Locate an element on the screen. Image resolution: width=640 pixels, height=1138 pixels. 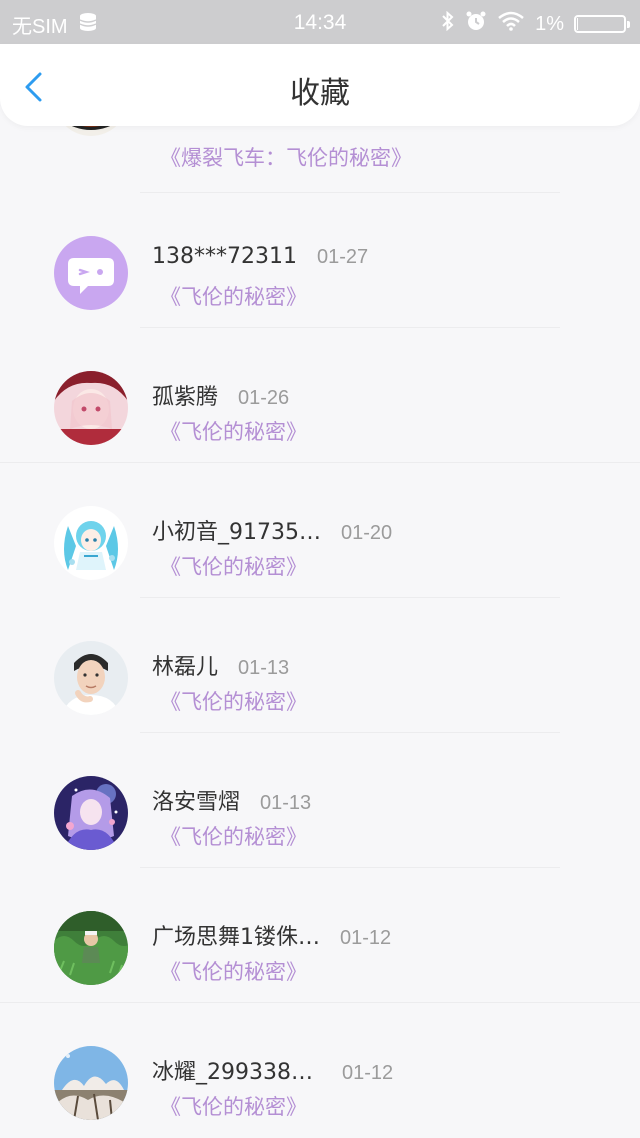
nav-header: 收藏 is located at coordinates (320, 85).